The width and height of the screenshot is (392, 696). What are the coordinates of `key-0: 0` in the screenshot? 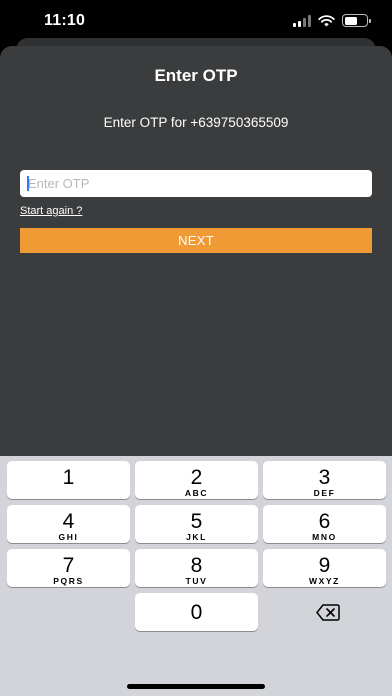 It's located at (196, 612).